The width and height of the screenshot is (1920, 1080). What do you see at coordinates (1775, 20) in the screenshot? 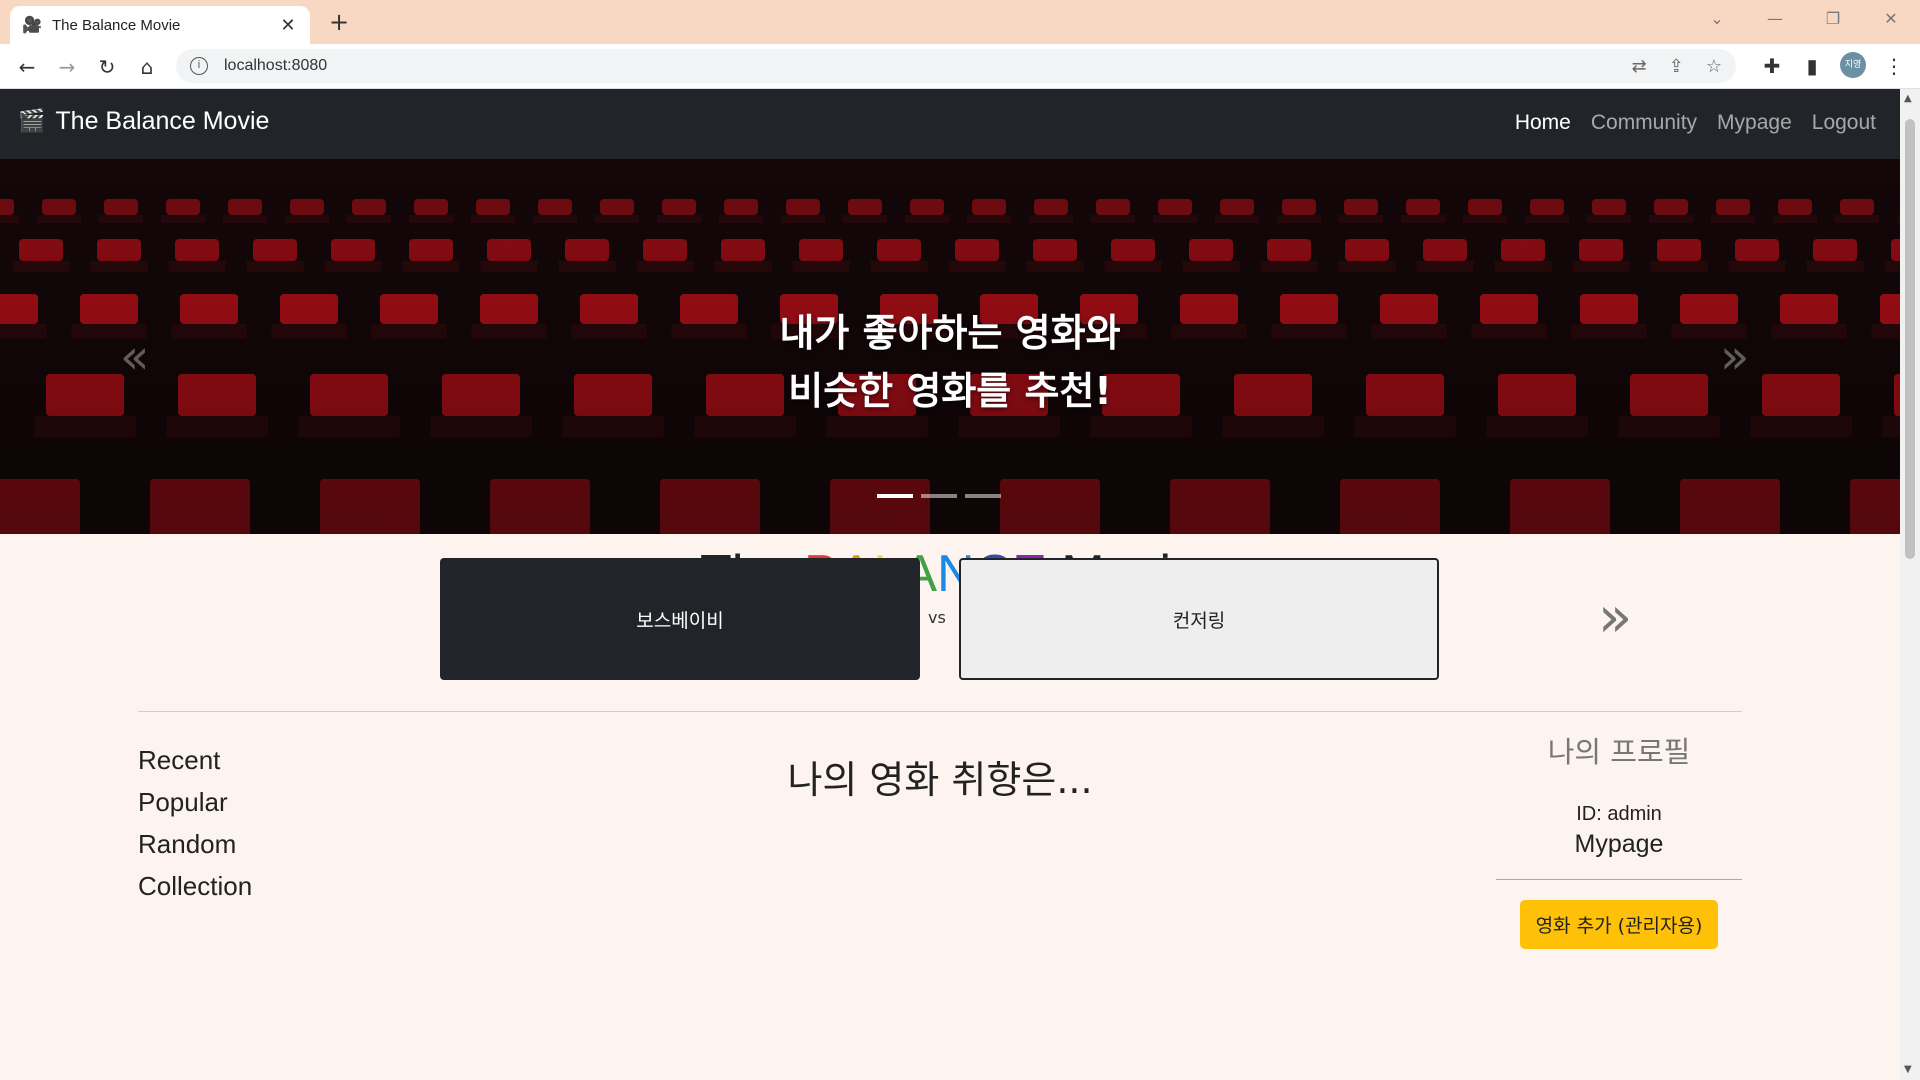
I see `minimize-button: —` at bounding box center [1775, 20].